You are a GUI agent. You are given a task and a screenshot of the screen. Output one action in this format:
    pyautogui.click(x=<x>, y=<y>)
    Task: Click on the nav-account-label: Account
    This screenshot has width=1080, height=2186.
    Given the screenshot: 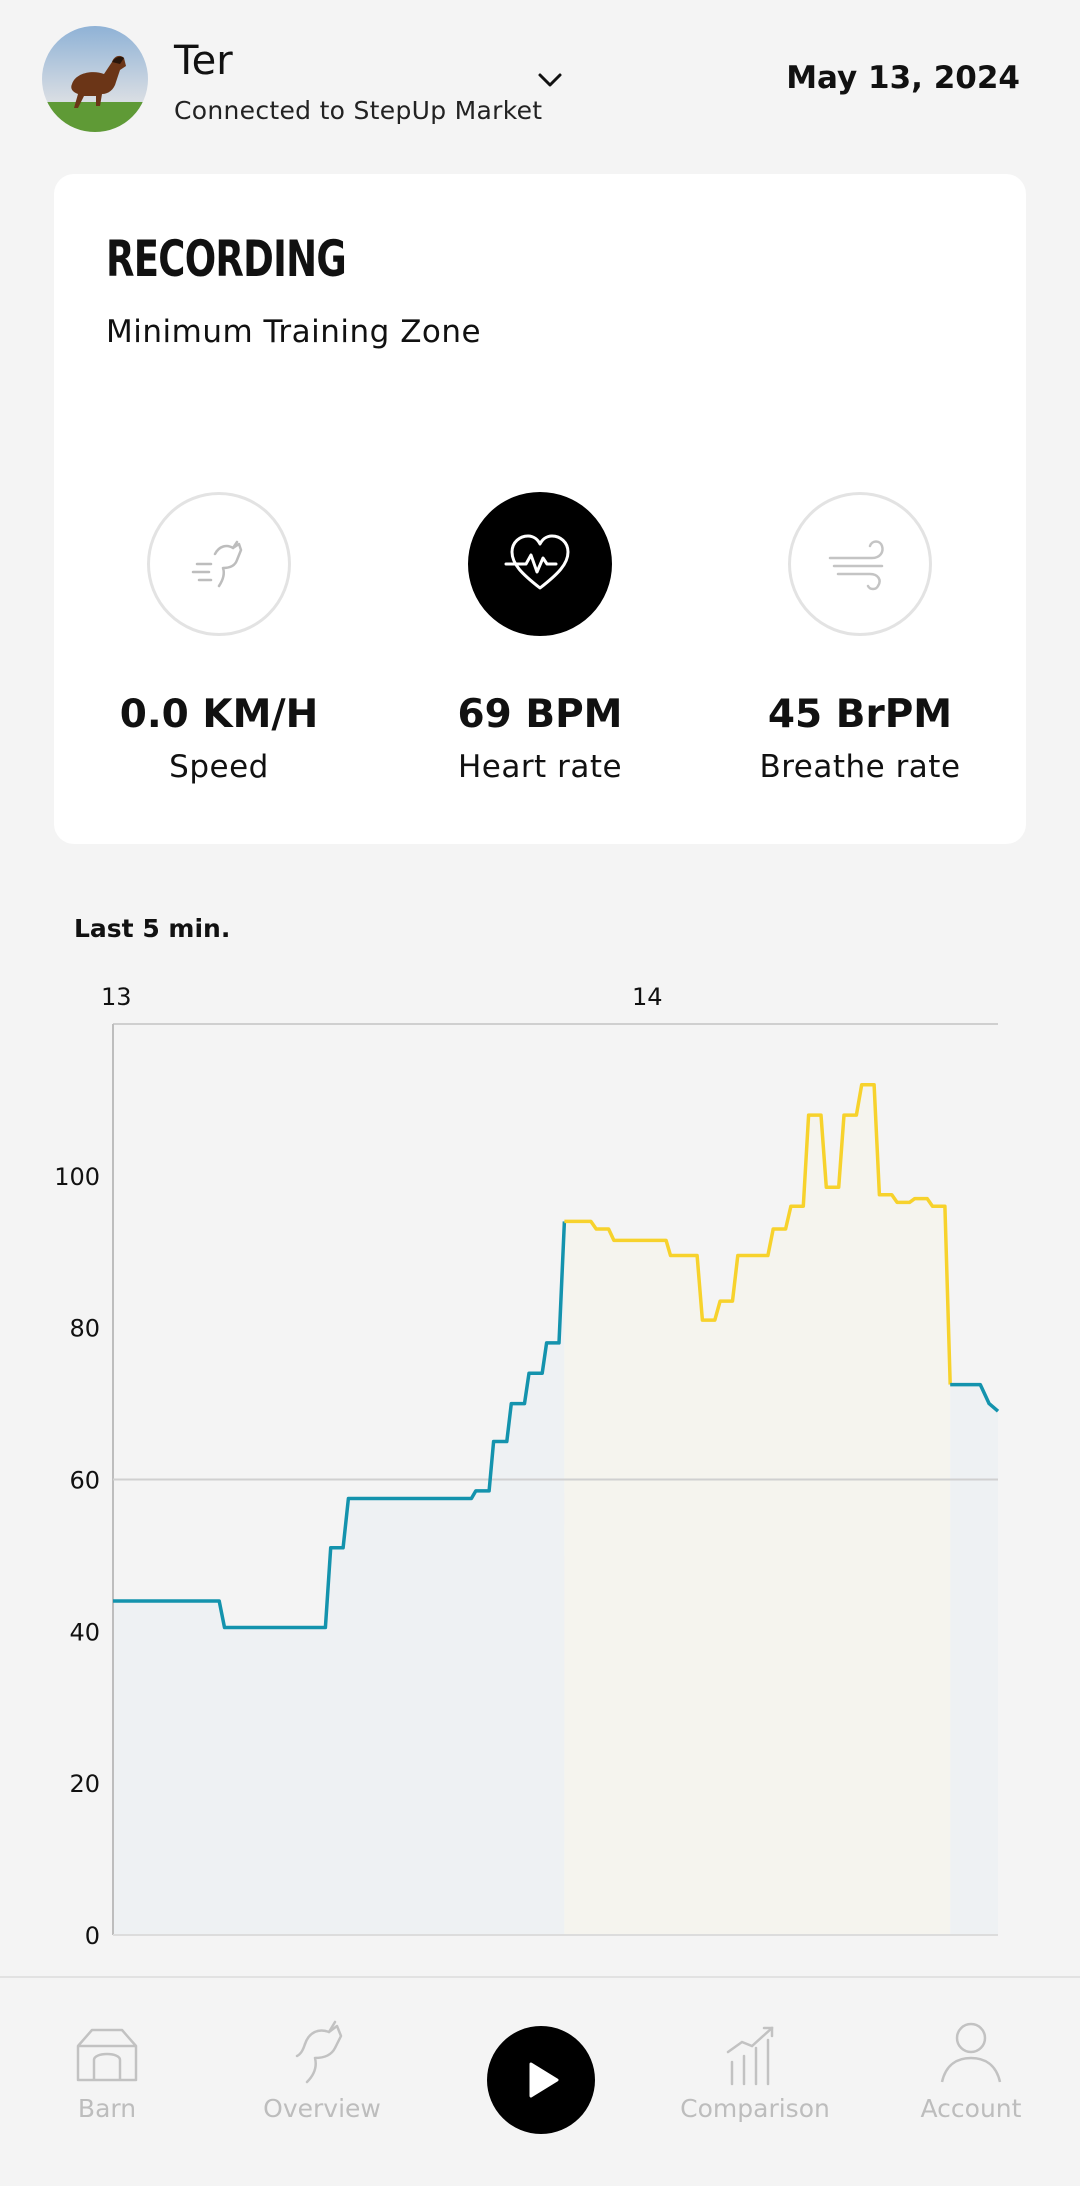 What is the action you would take?
    pyautogui.click(x=971, y=2108)
    